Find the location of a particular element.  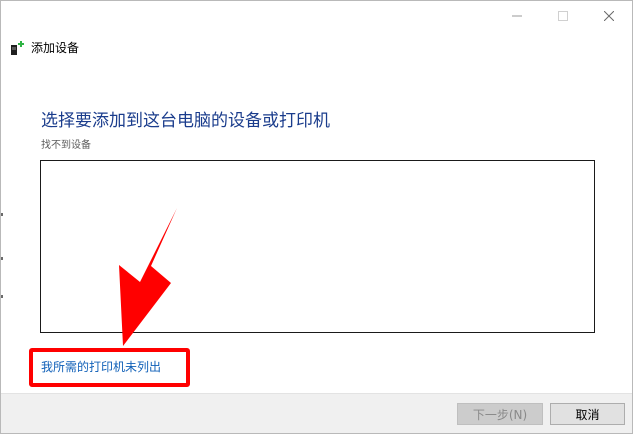

maximize-icon is located at coordinates (563, 16).